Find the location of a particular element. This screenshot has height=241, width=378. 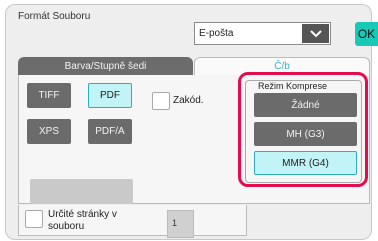

format-xps-button: XPS is located at coordinates (49, 131).